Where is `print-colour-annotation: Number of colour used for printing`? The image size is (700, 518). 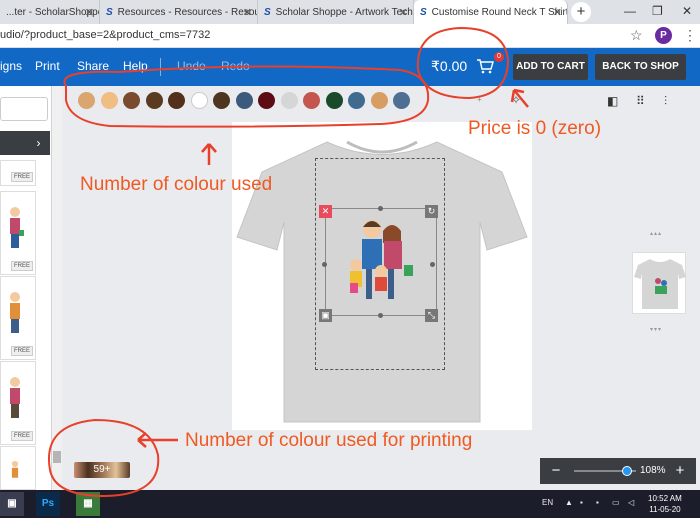
print-colour-annotation: Number of colour used for printing is located at coordinates (329, 440).